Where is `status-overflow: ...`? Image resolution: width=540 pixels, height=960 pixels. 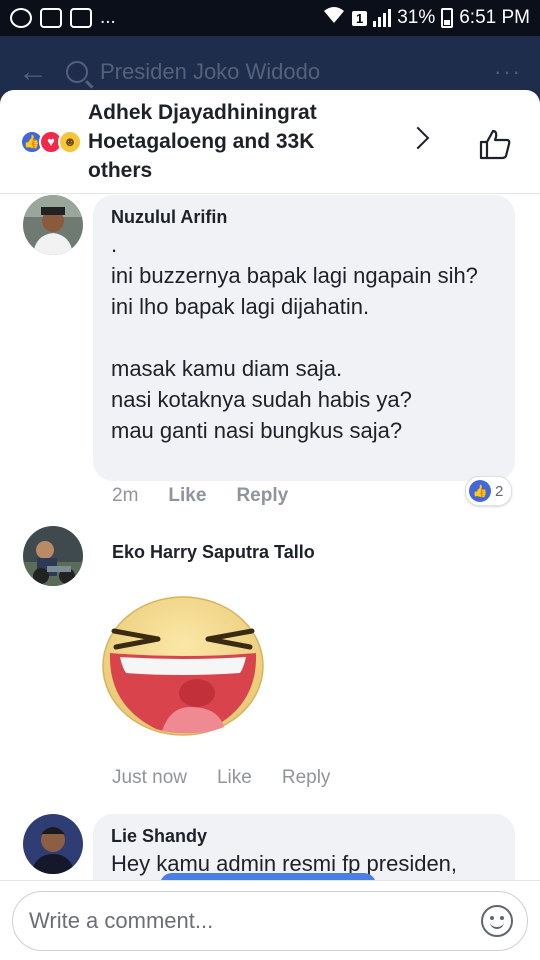
status-overflow: ... is located at coordinates (108, 17).